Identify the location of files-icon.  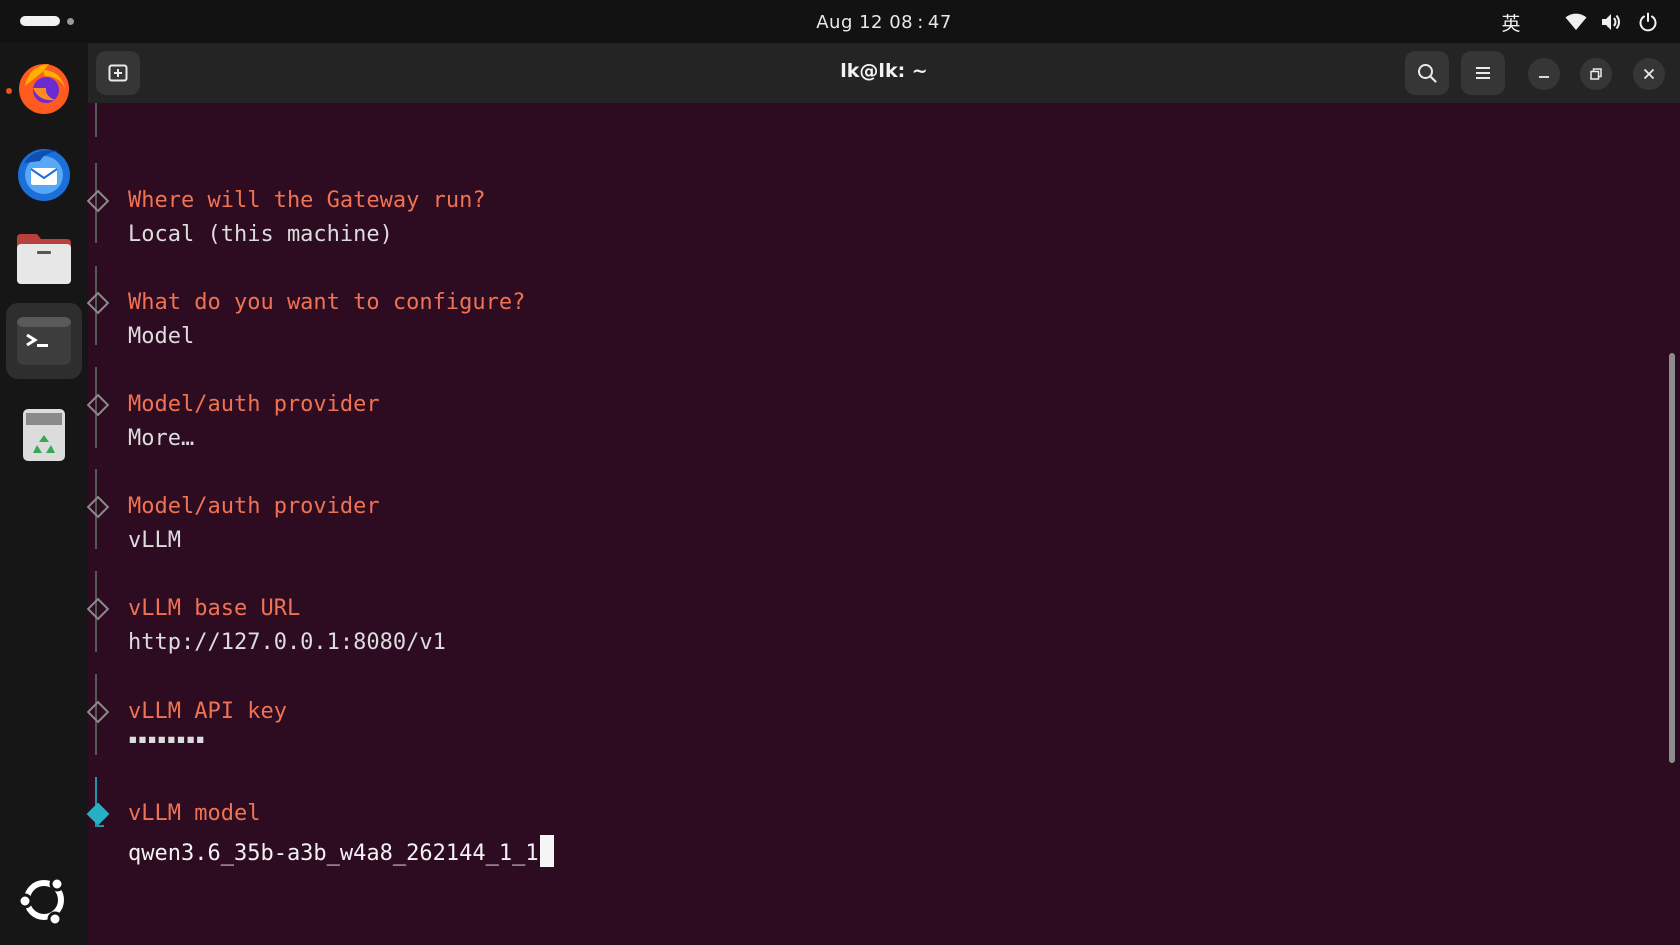
(44, 259).